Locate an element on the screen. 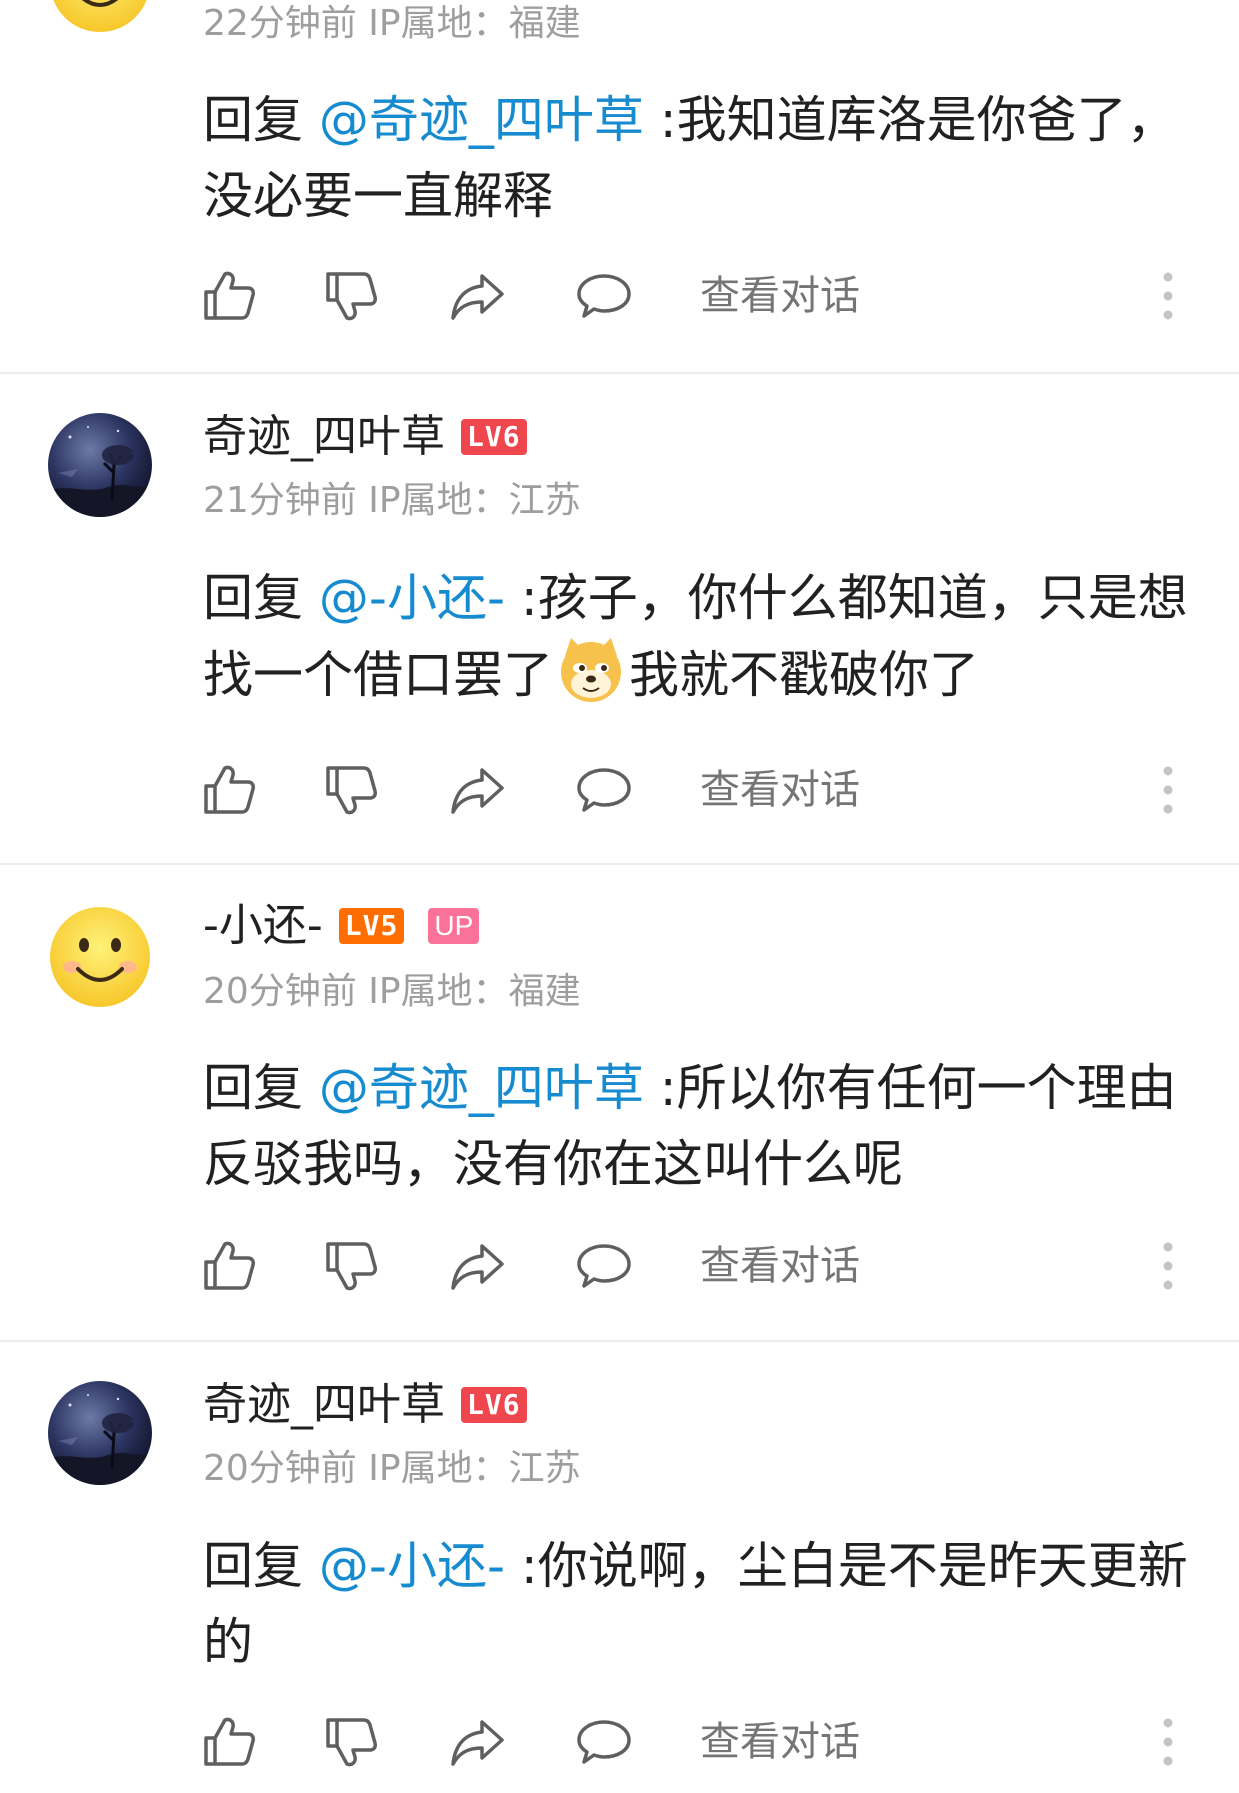 This screenshot has height=1793, width=1239. comment-content: 回复 @-小还- :你说啊，尘白是不是昨天更新的 is located at coordinates (708, 1604).